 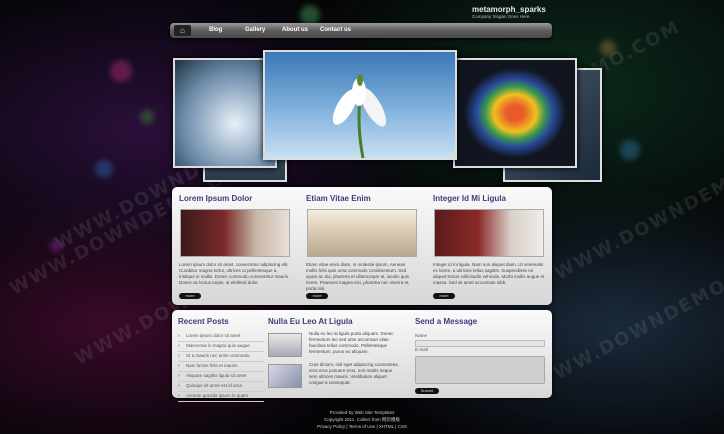 I want to click on column-title: Lorem Ipsum Dolor, so click(x=216, y=198).